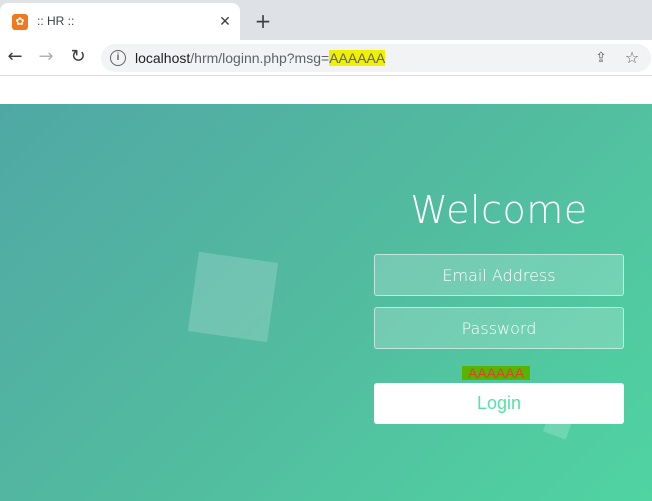 The height and width of the screenshot is (501, 652). Describe the element at coordinates (15, 57) in the screenshot. I see `back-icon: ←` at that location.